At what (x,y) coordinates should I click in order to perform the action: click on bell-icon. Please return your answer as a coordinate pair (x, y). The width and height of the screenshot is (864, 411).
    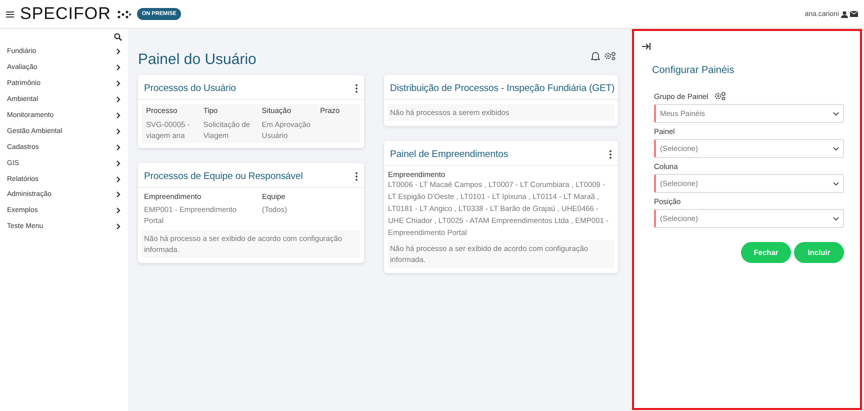
    Looking at the image, I should click on (595, 56).